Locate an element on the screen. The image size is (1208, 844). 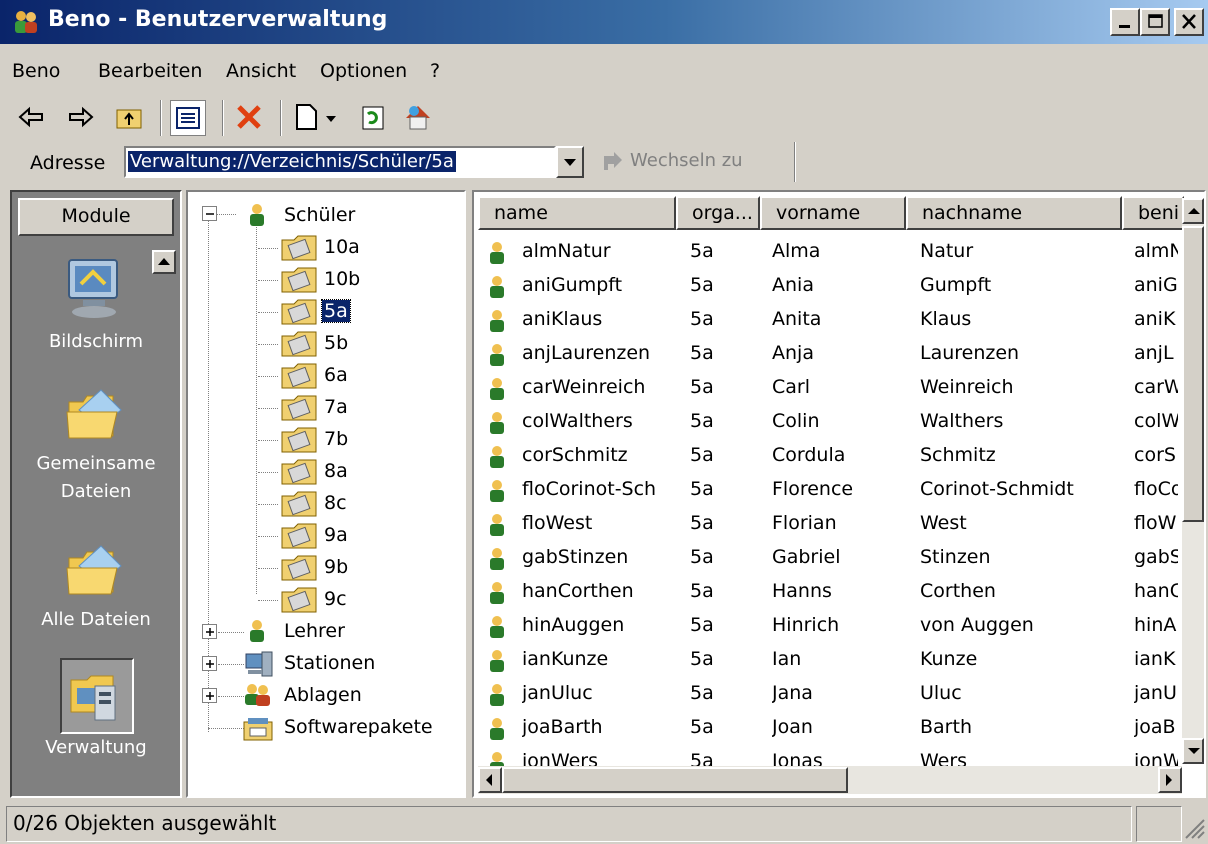
menu-bearbeiten: Bearbeiten is located at coordinates (150, 71).